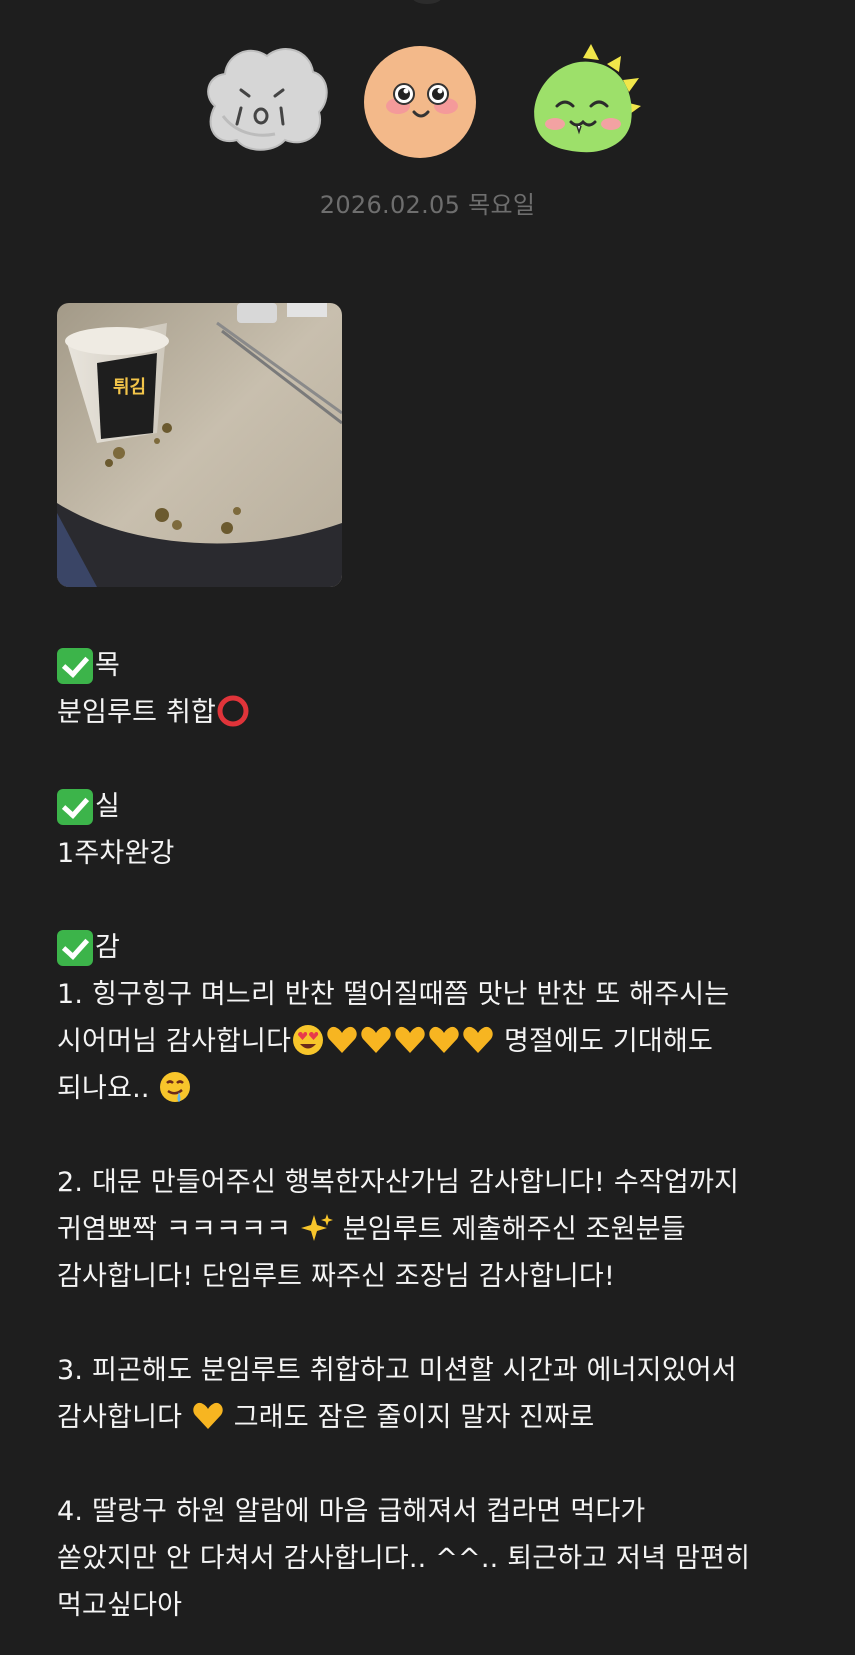 The width and height of the screenshot is (855, 1655). I want to click on gratitude-2-line-1: 2. 대문 만들어주신 행복한자산가님 감사합니다! 수작업까지, so click(398, 1182).